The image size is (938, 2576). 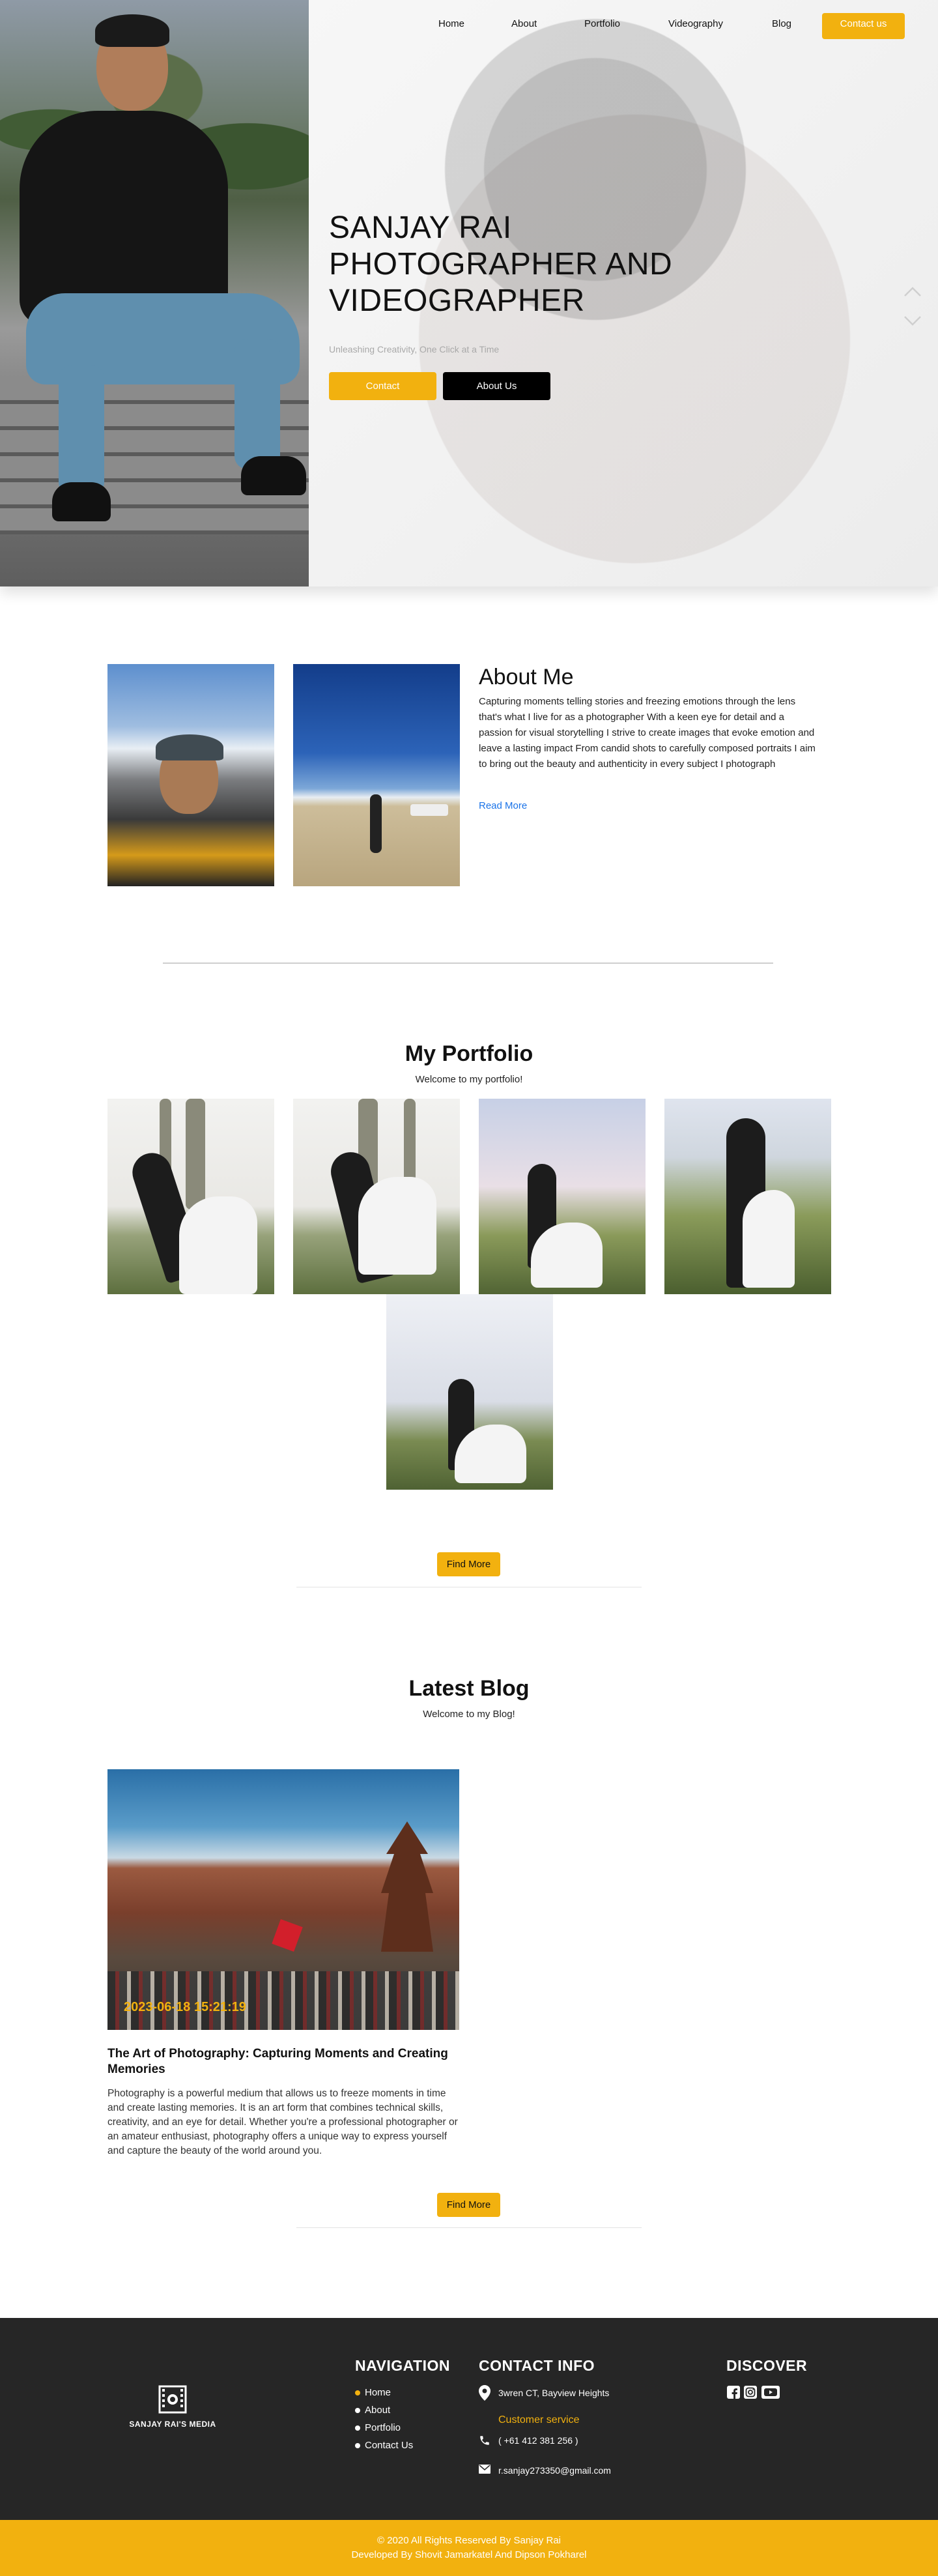 What do you see at coordinates (469, 1688) in the screenshot?
I see `blog-title: Latest Blog` at bounding box center [469, 1688].